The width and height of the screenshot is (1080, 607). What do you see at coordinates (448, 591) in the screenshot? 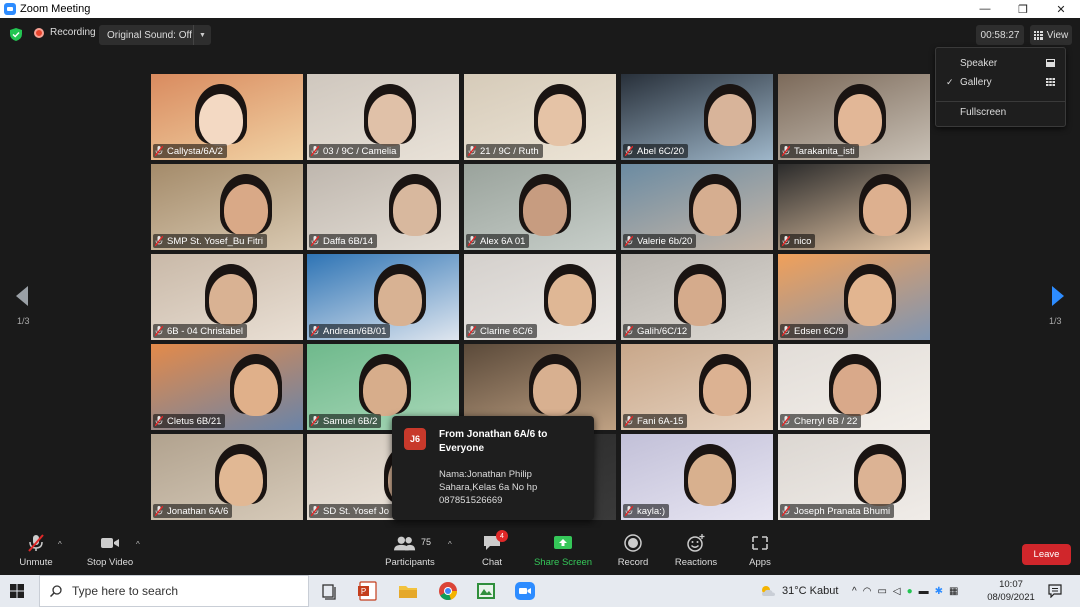
I see `chrome-browser-icon` at bounding box center [448, 591].